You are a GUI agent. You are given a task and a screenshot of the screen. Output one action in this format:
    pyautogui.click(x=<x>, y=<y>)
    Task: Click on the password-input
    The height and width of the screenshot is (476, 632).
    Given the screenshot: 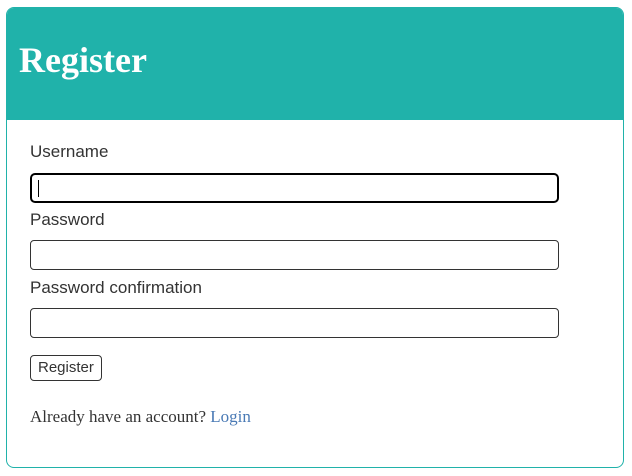 What is the action you would take?
    pyautogui.click(x=294, y=255)
    